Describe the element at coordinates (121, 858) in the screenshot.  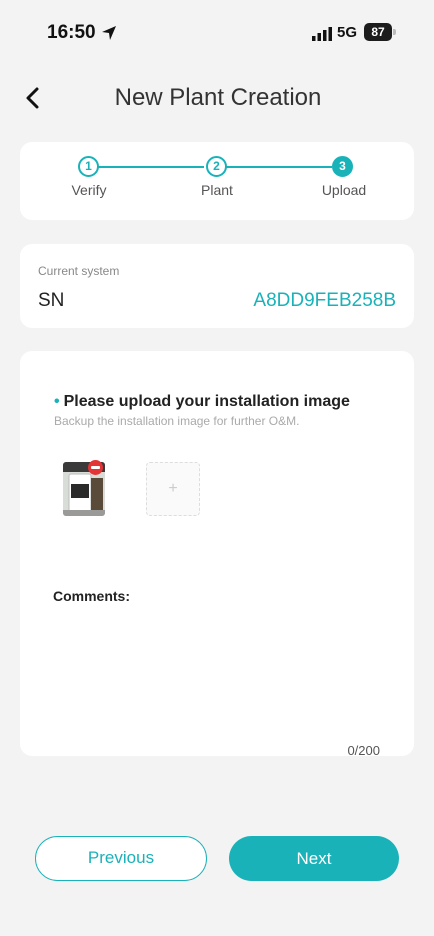
I see `previous-button: Previous` at that location.